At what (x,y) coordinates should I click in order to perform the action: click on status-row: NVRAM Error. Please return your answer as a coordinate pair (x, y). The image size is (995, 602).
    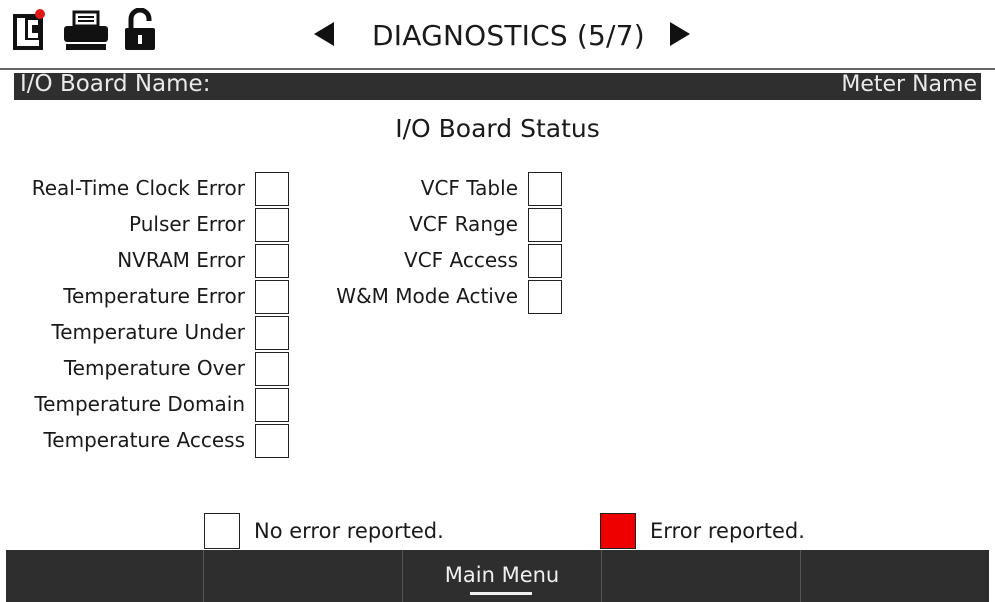
    Looking at the image, I should click on (144, 262).